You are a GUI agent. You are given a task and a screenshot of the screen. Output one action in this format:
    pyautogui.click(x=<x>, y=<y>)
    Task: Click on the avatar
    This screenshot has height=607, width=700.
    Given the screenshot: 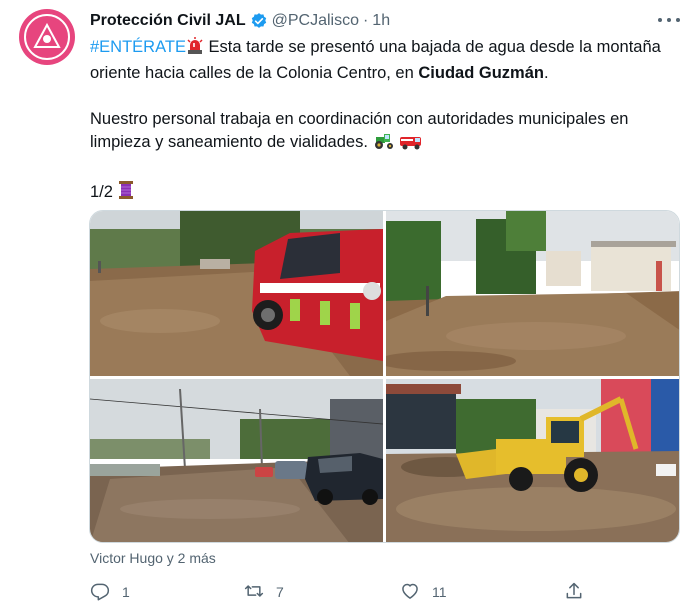 What is the action you would take?
    pyautogui.click(x=47, y=37)
    